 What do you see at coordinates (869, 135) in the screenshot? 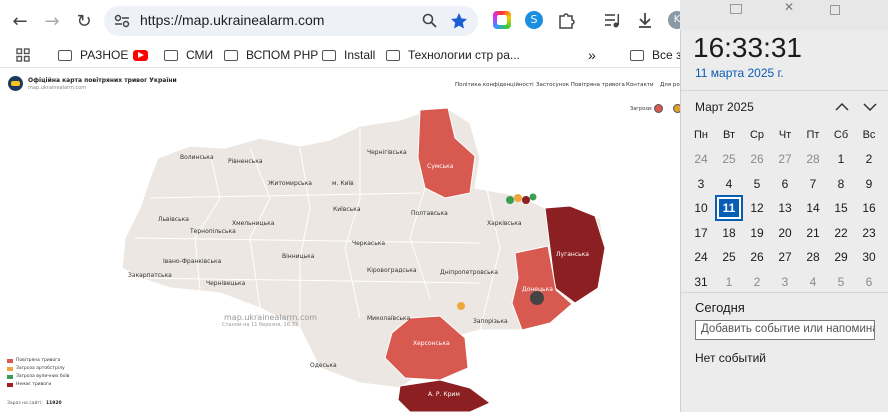
I see `weekday-header: Вс` at bounding box center [869, 135].